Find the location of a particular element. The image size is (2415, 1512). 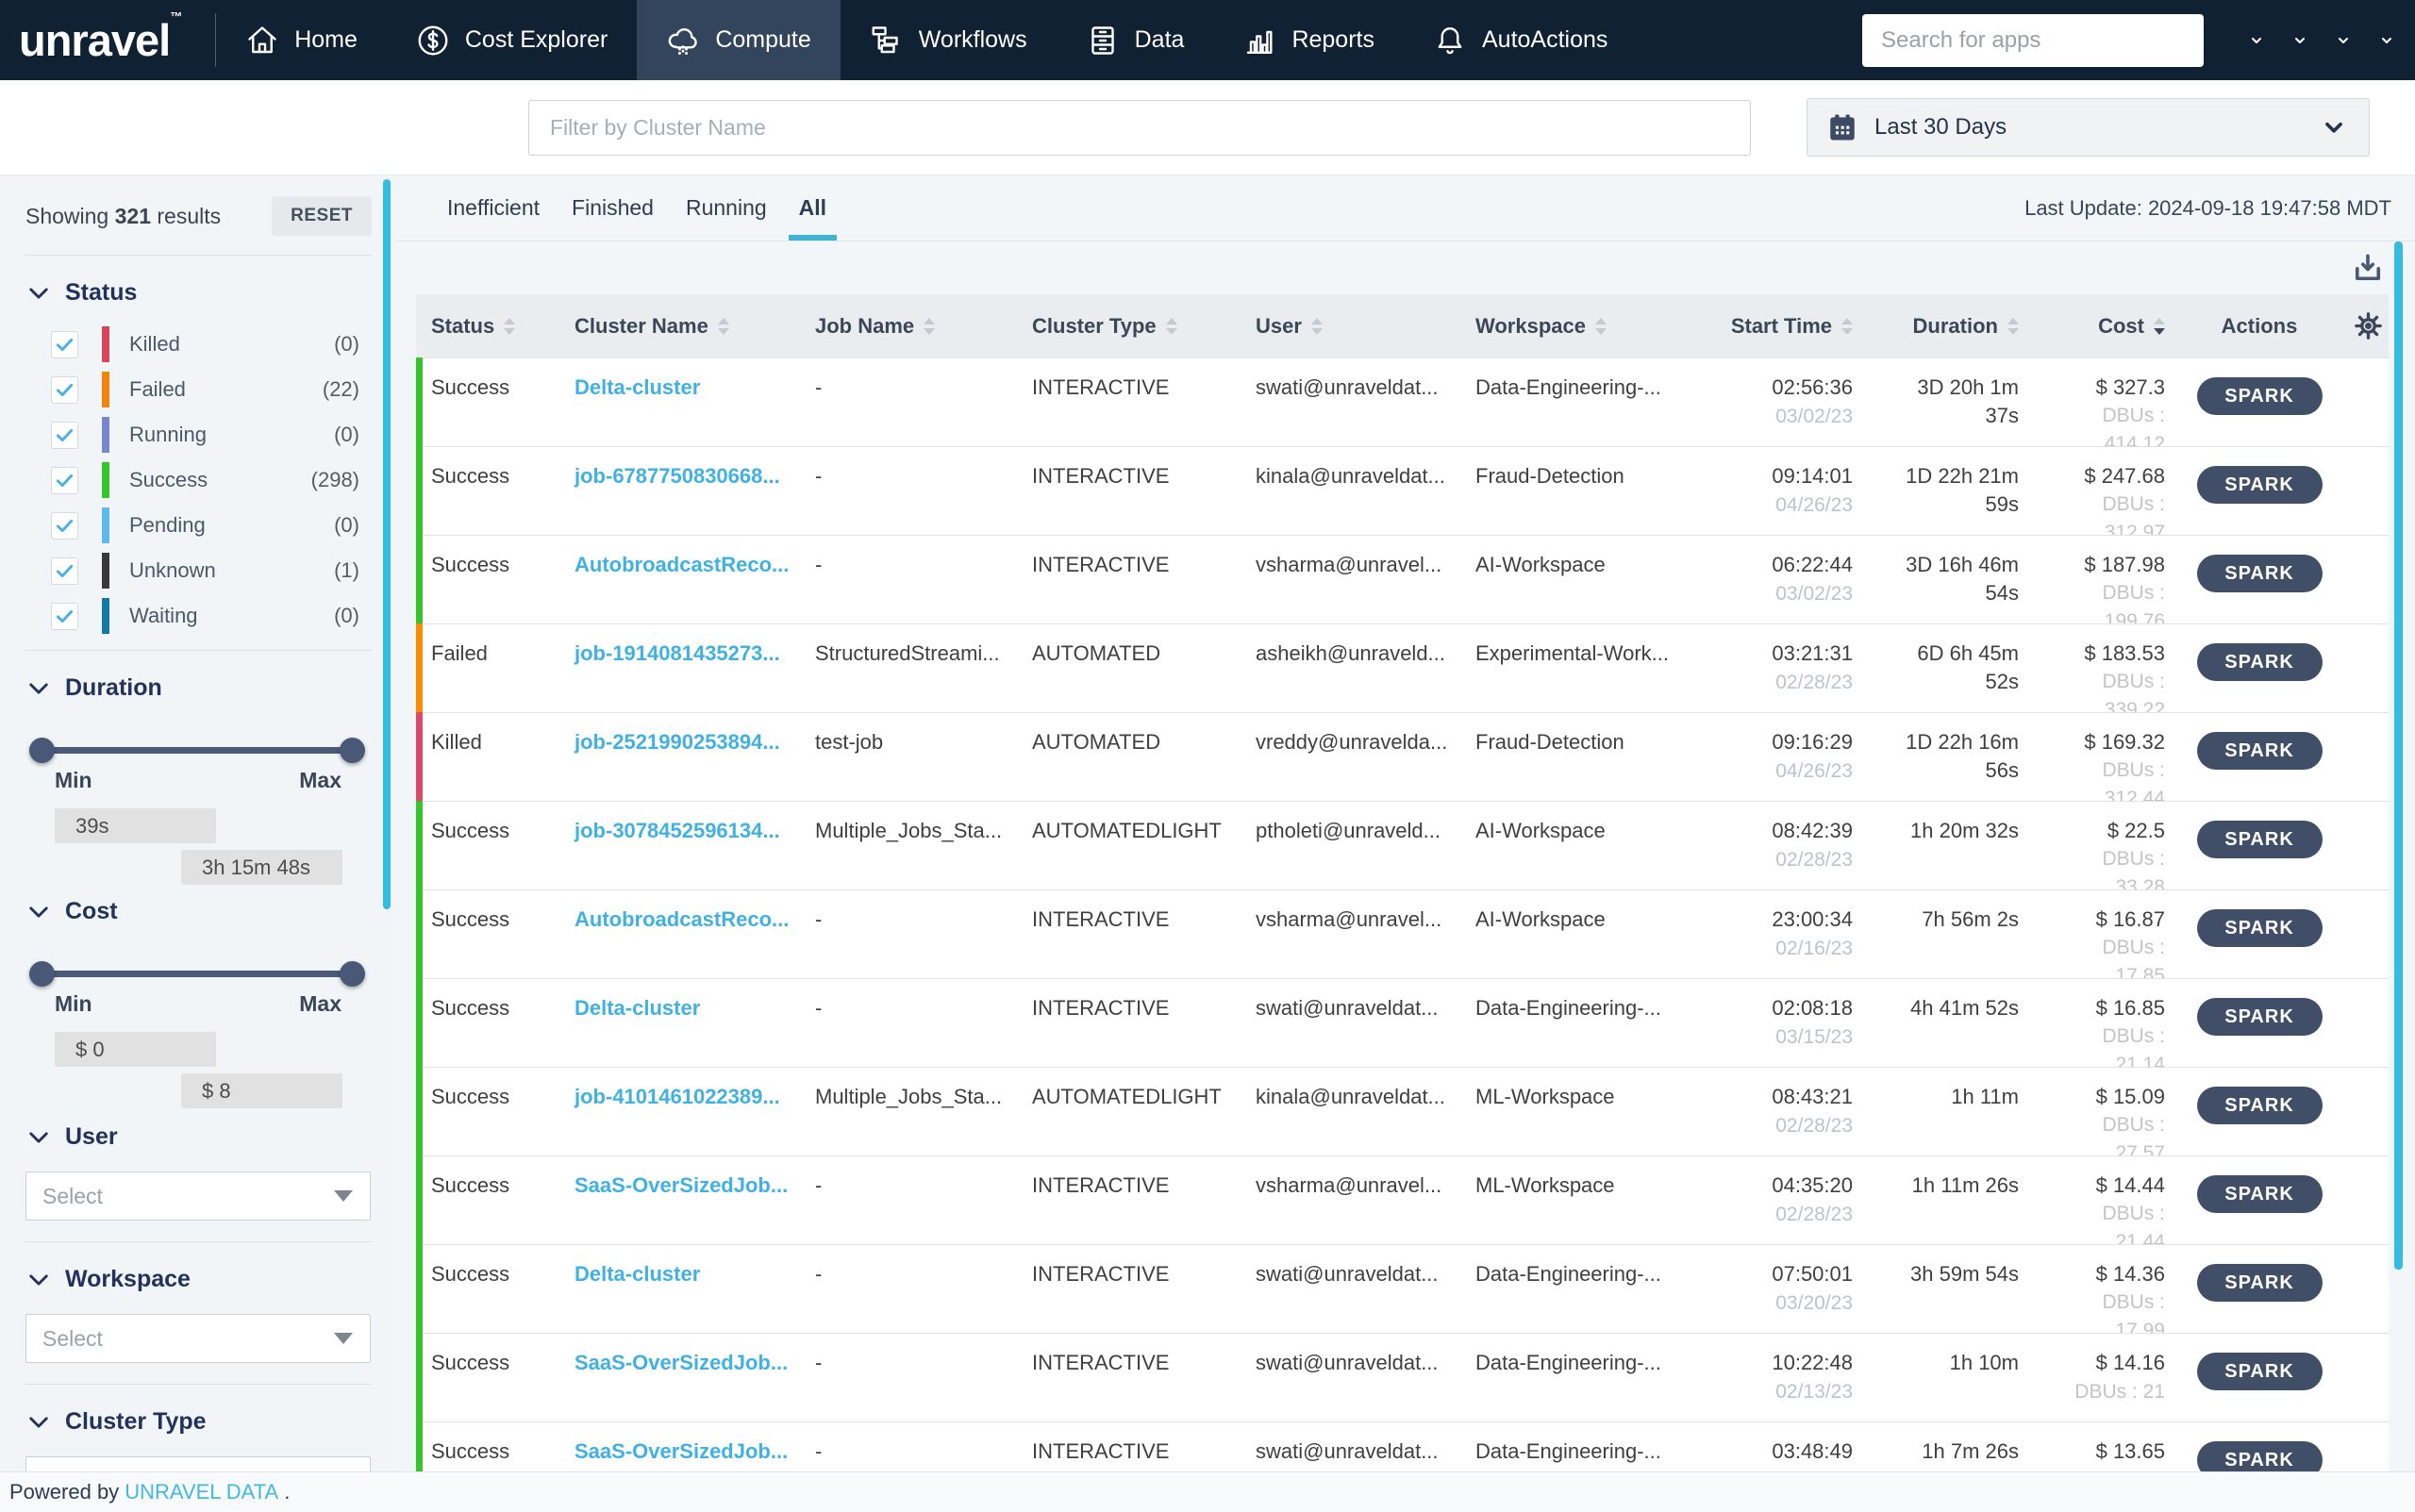

column-header: Cost is located at coordinates (2092, 326).